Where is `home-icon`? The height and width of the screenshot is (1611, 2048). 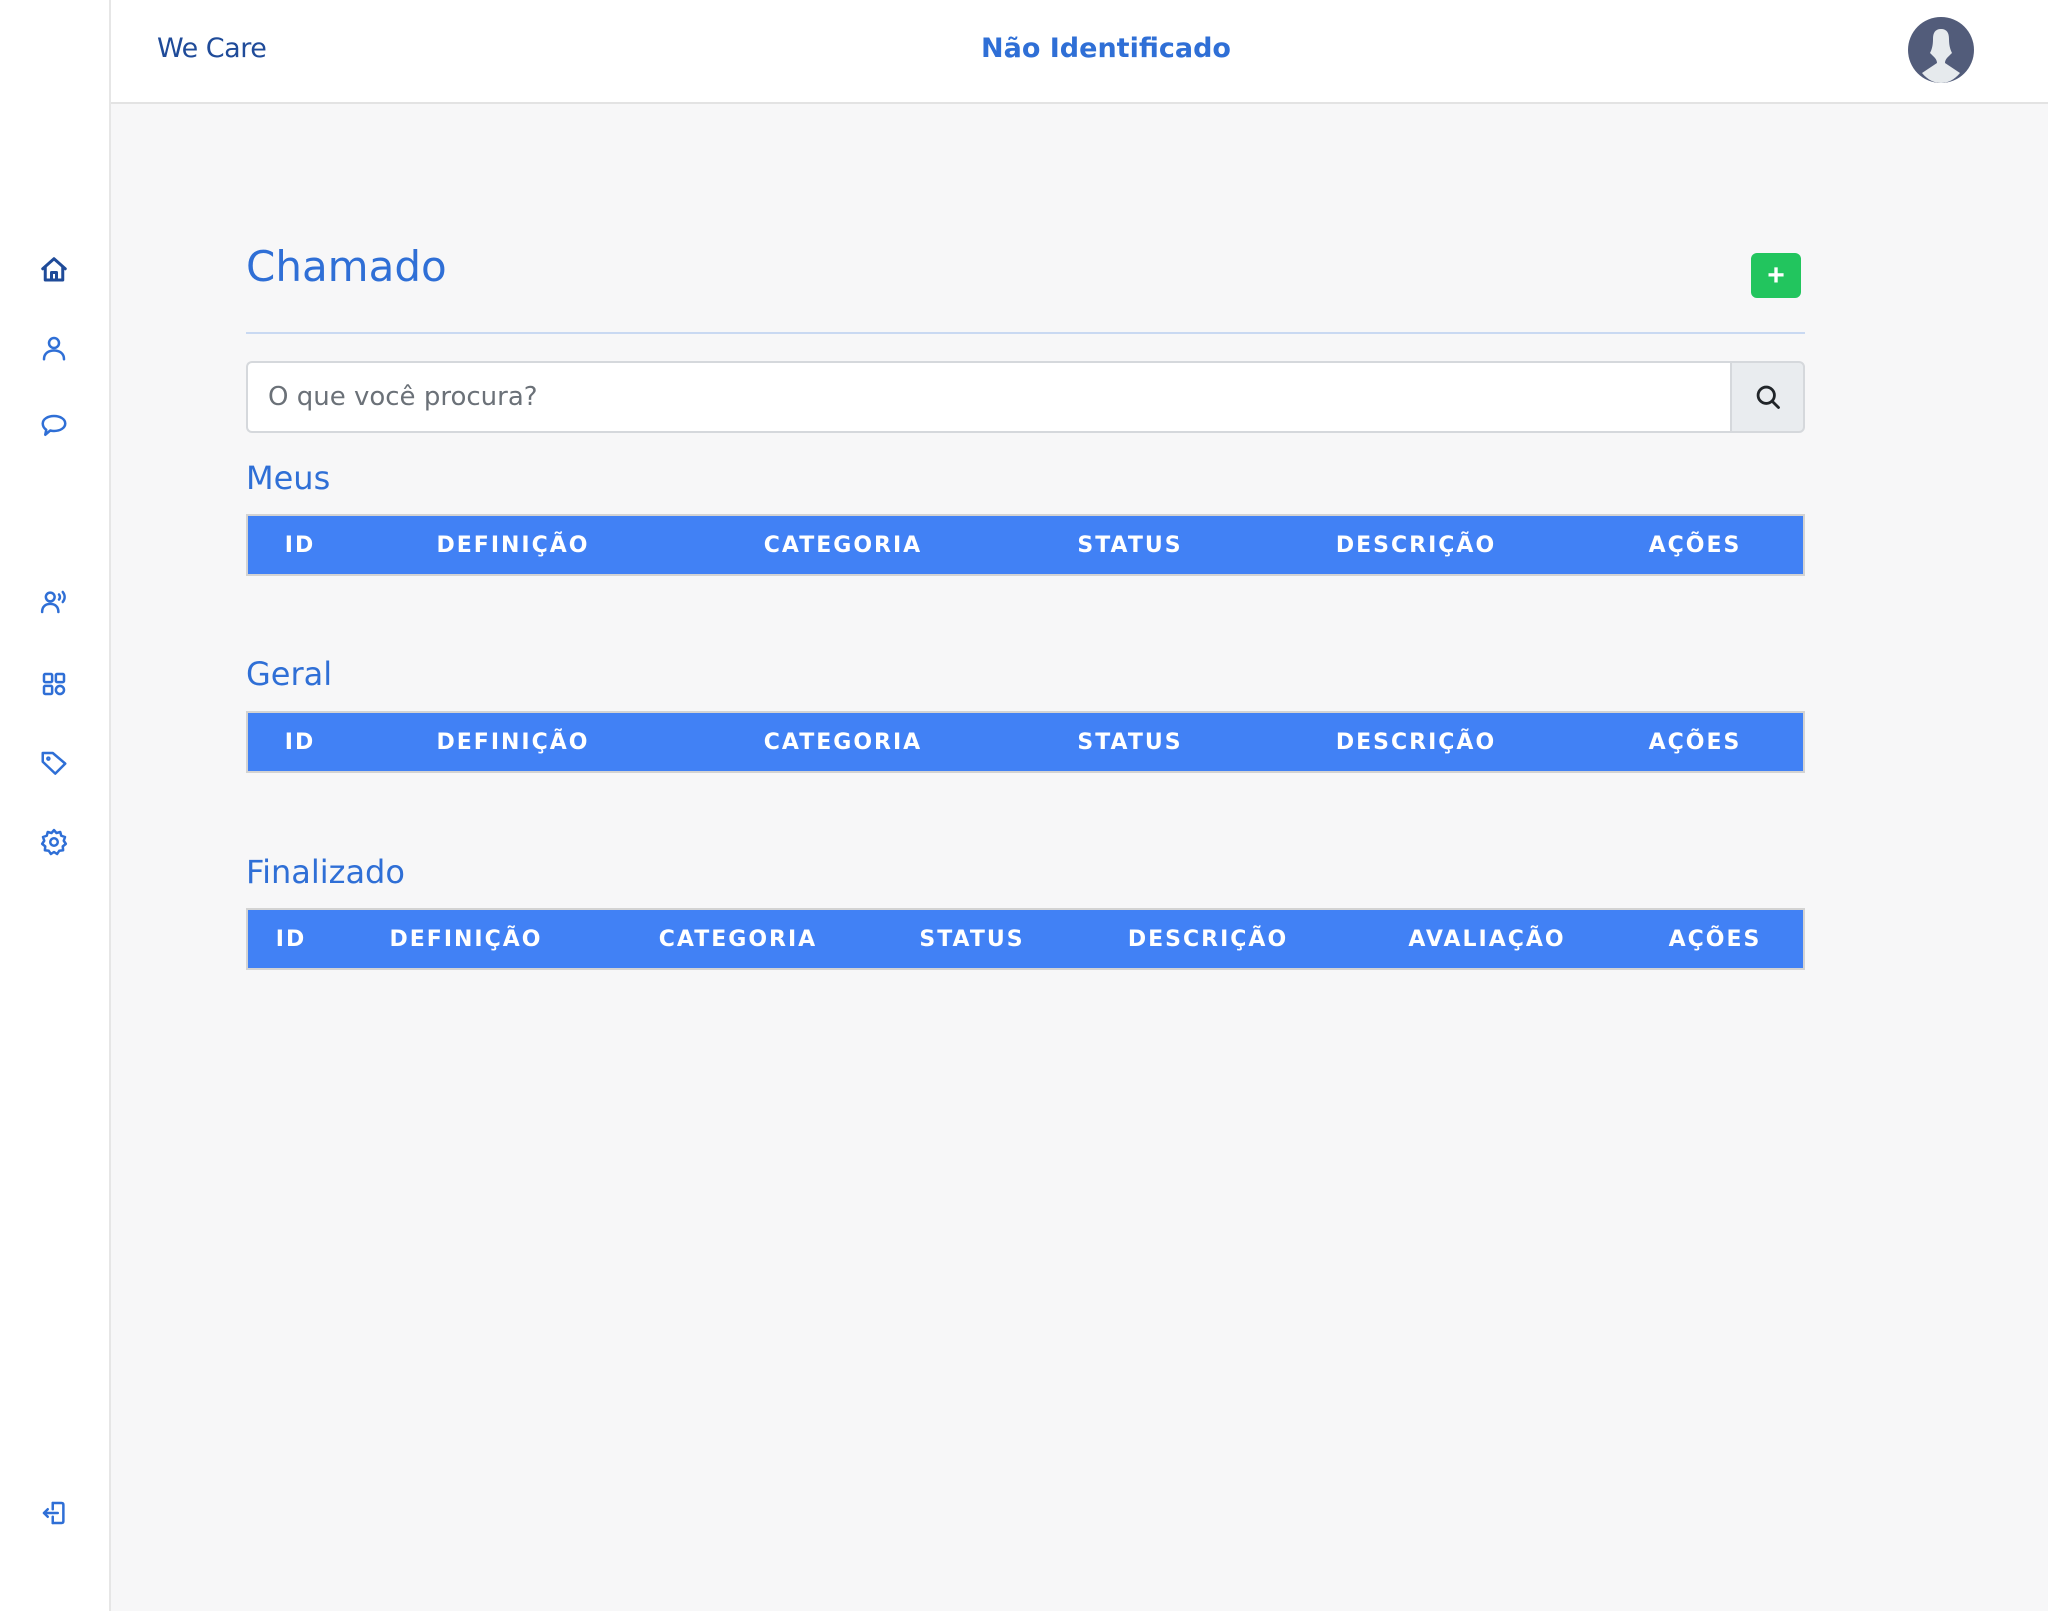 home-icon is located at coordinates (54, 269).